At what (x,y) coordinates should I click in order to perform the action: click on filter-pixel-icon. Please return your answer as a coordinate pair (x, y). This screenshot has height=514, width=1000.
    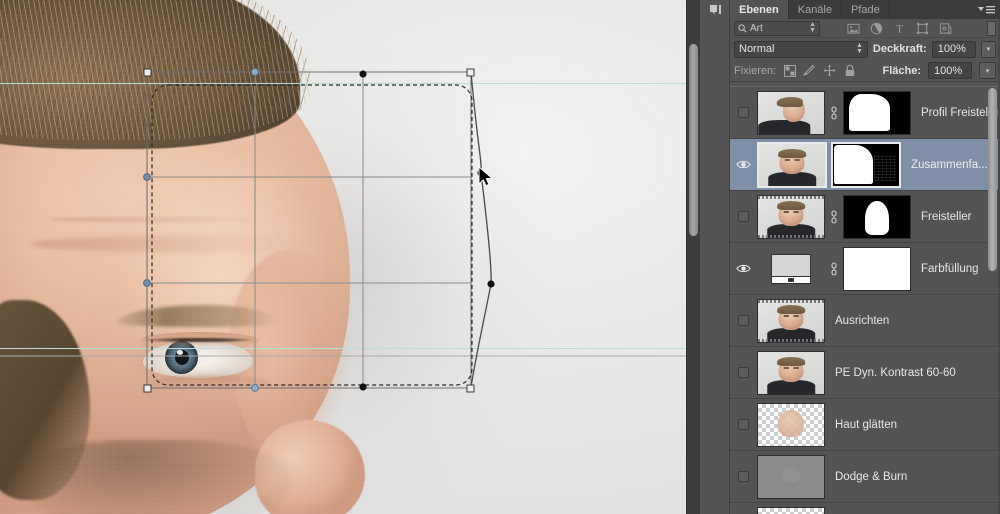
    Looking at the image, I should click on (853, 28).